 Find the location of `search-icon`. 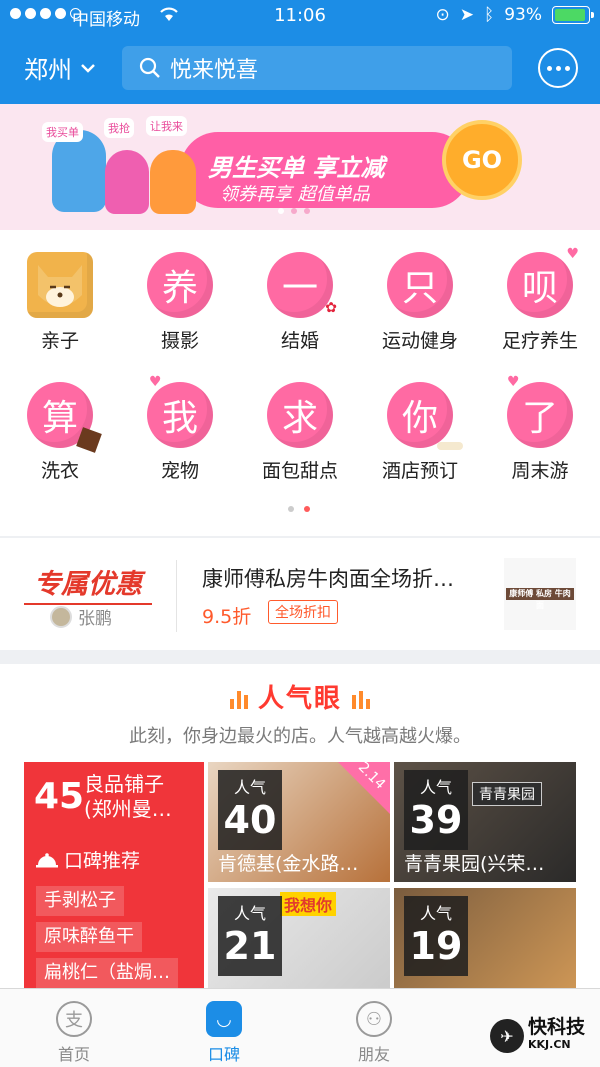

search-icon is located at coordinates (149, 67).